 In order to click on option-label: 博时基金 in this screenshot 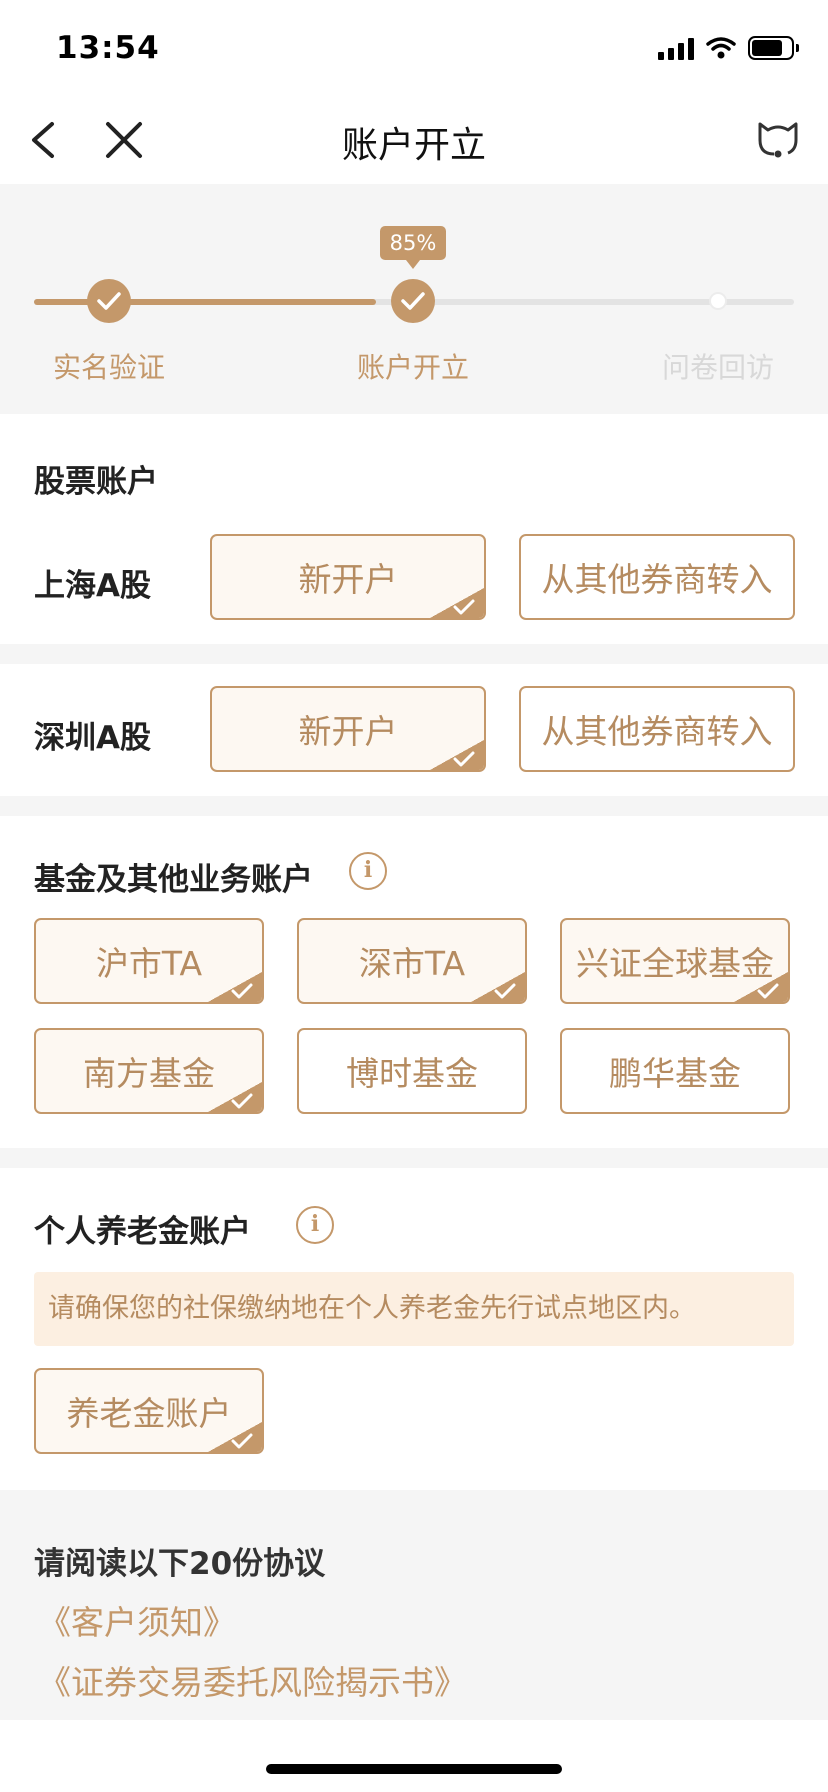, I will do `click(412, 1073)`.